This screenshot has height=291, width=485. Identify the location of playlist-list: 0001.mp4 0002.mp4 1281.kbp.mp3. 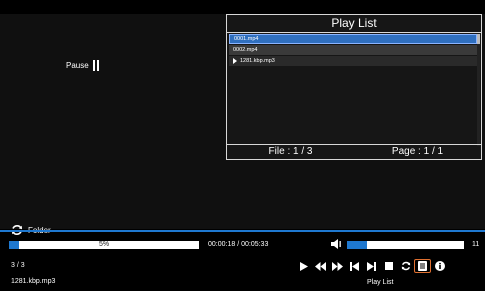
(353, 50).